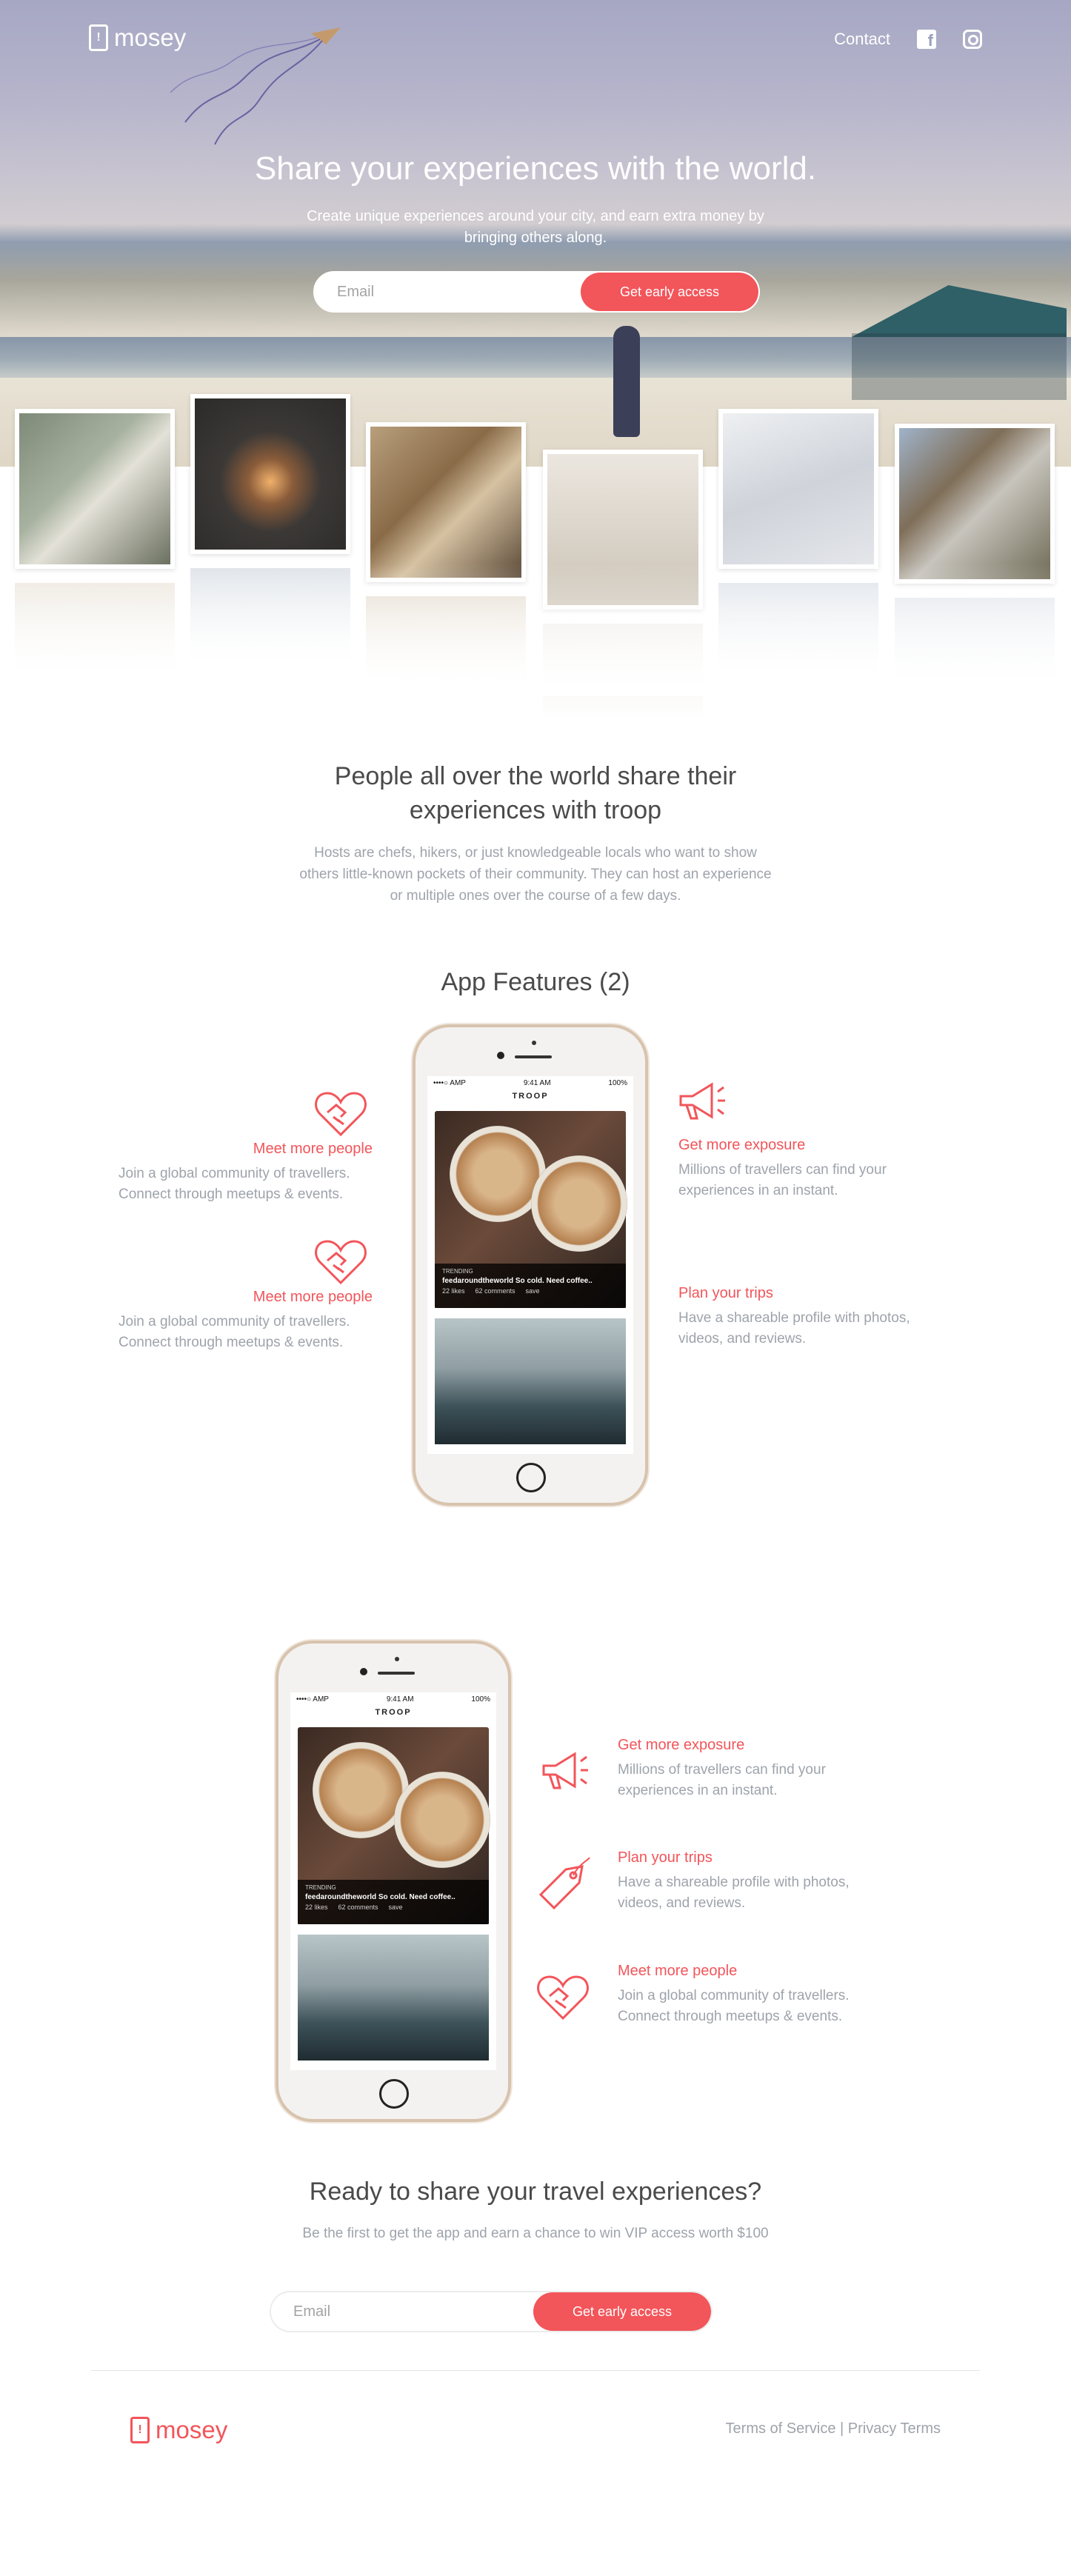  Describe the element at coordinates (781, 2428) in the screenshot. I see `terms-link: Terms of Service` at that location.